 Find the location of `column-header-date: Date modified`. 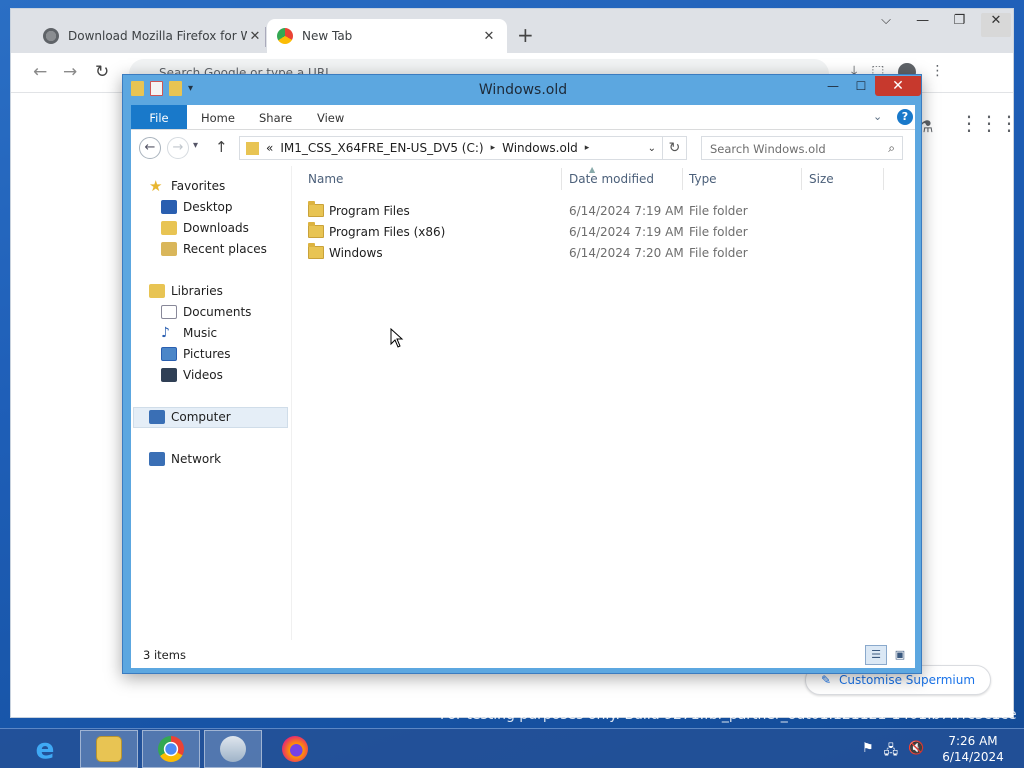

column-header-date: Date modified is located at coordinates (611, 179).